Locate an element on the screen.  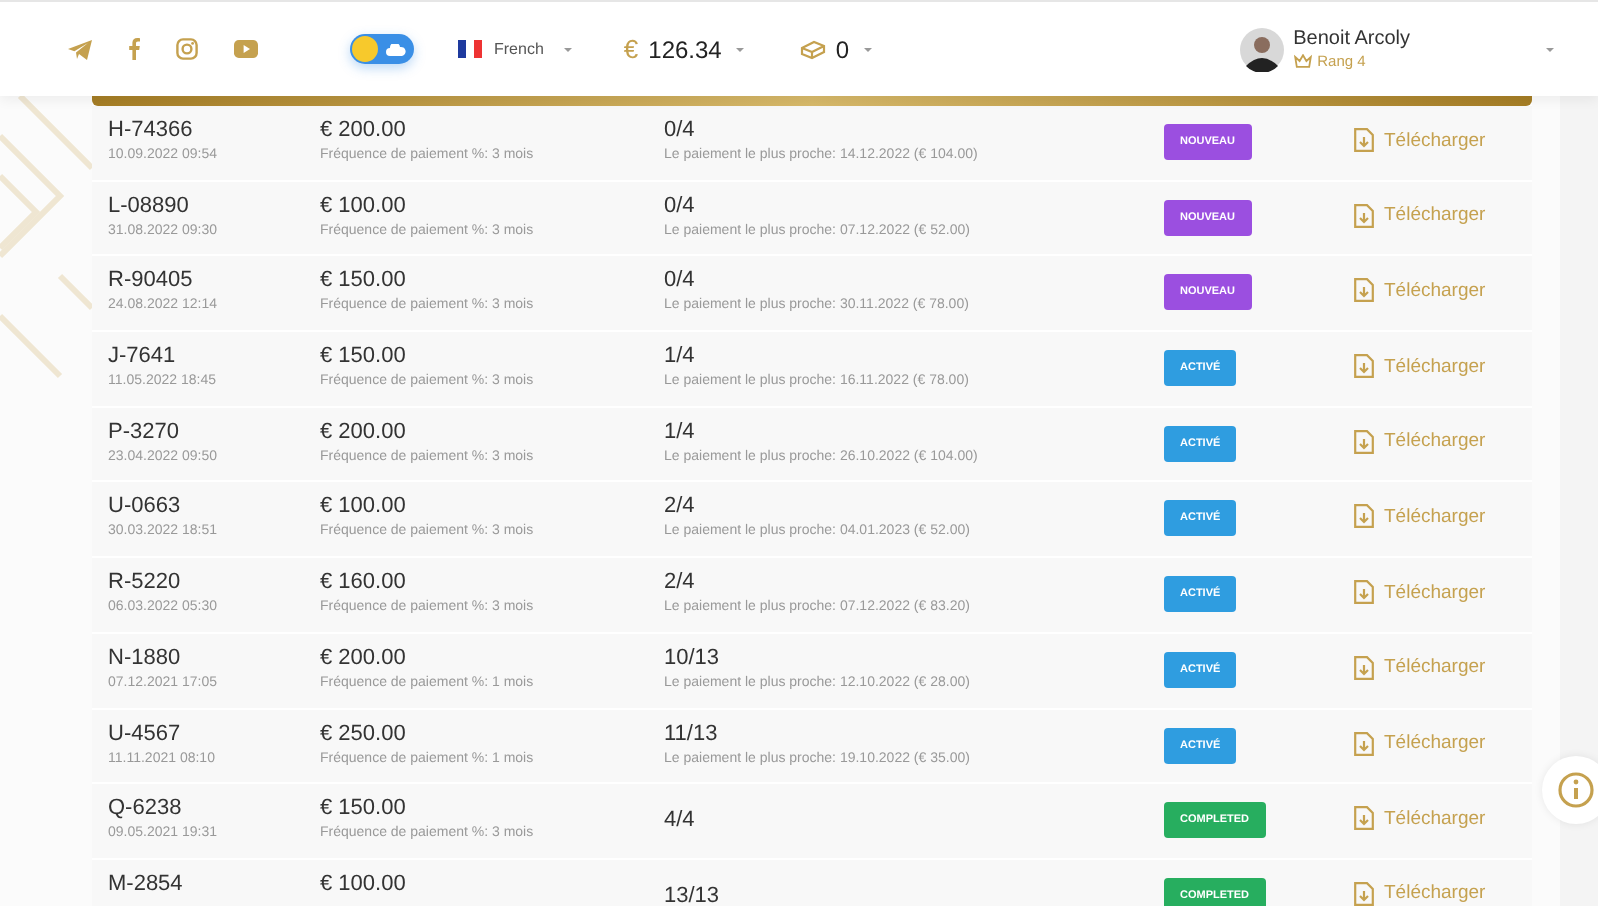
facebook-icon is located at coordinates (134, 49).